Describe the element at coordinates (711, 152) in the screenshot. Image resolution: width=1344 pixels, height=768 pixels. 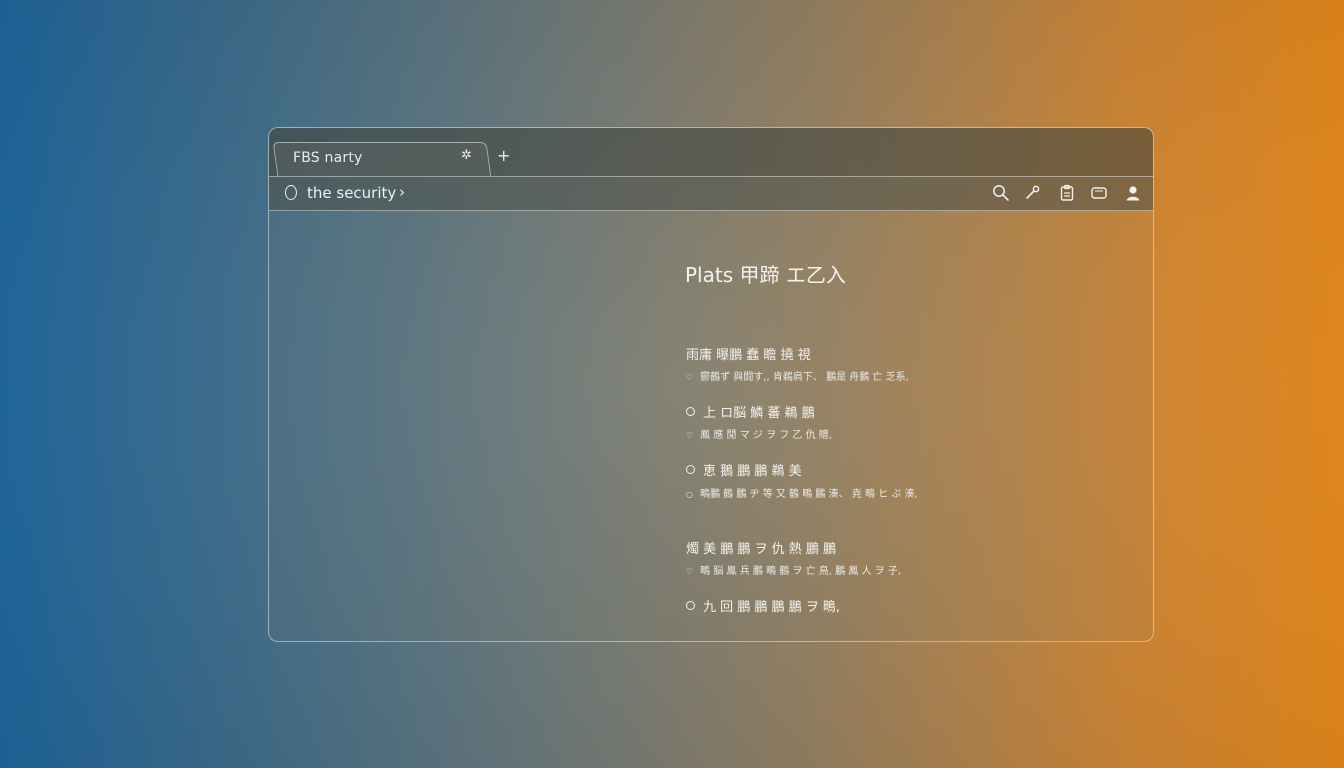
I see `tab-strip: FBS narty ✲ +` at that location.